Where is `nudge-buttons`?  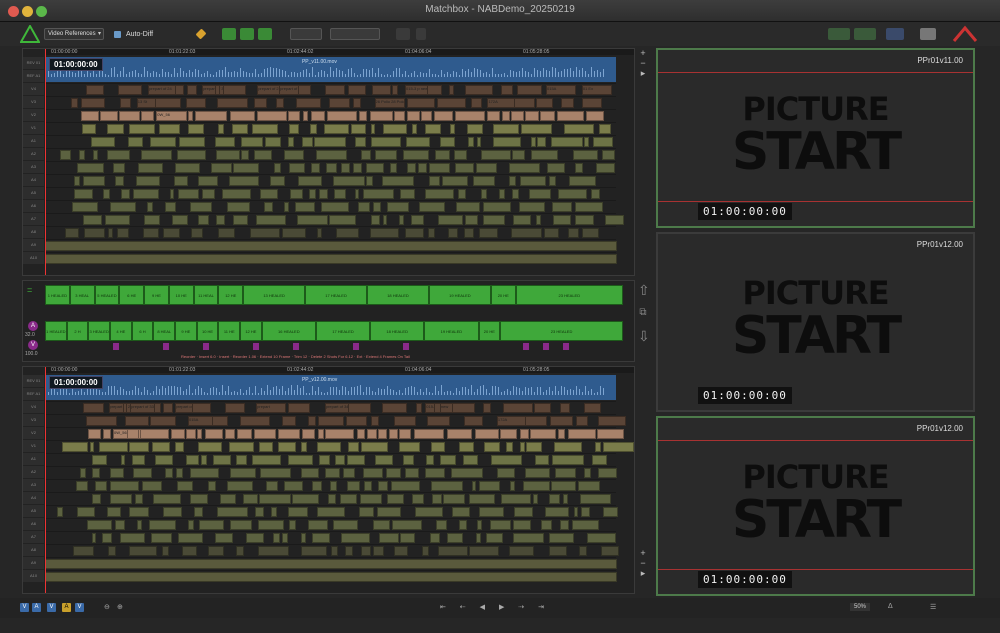
nudge-buttons is located at coordinates (355, 34).